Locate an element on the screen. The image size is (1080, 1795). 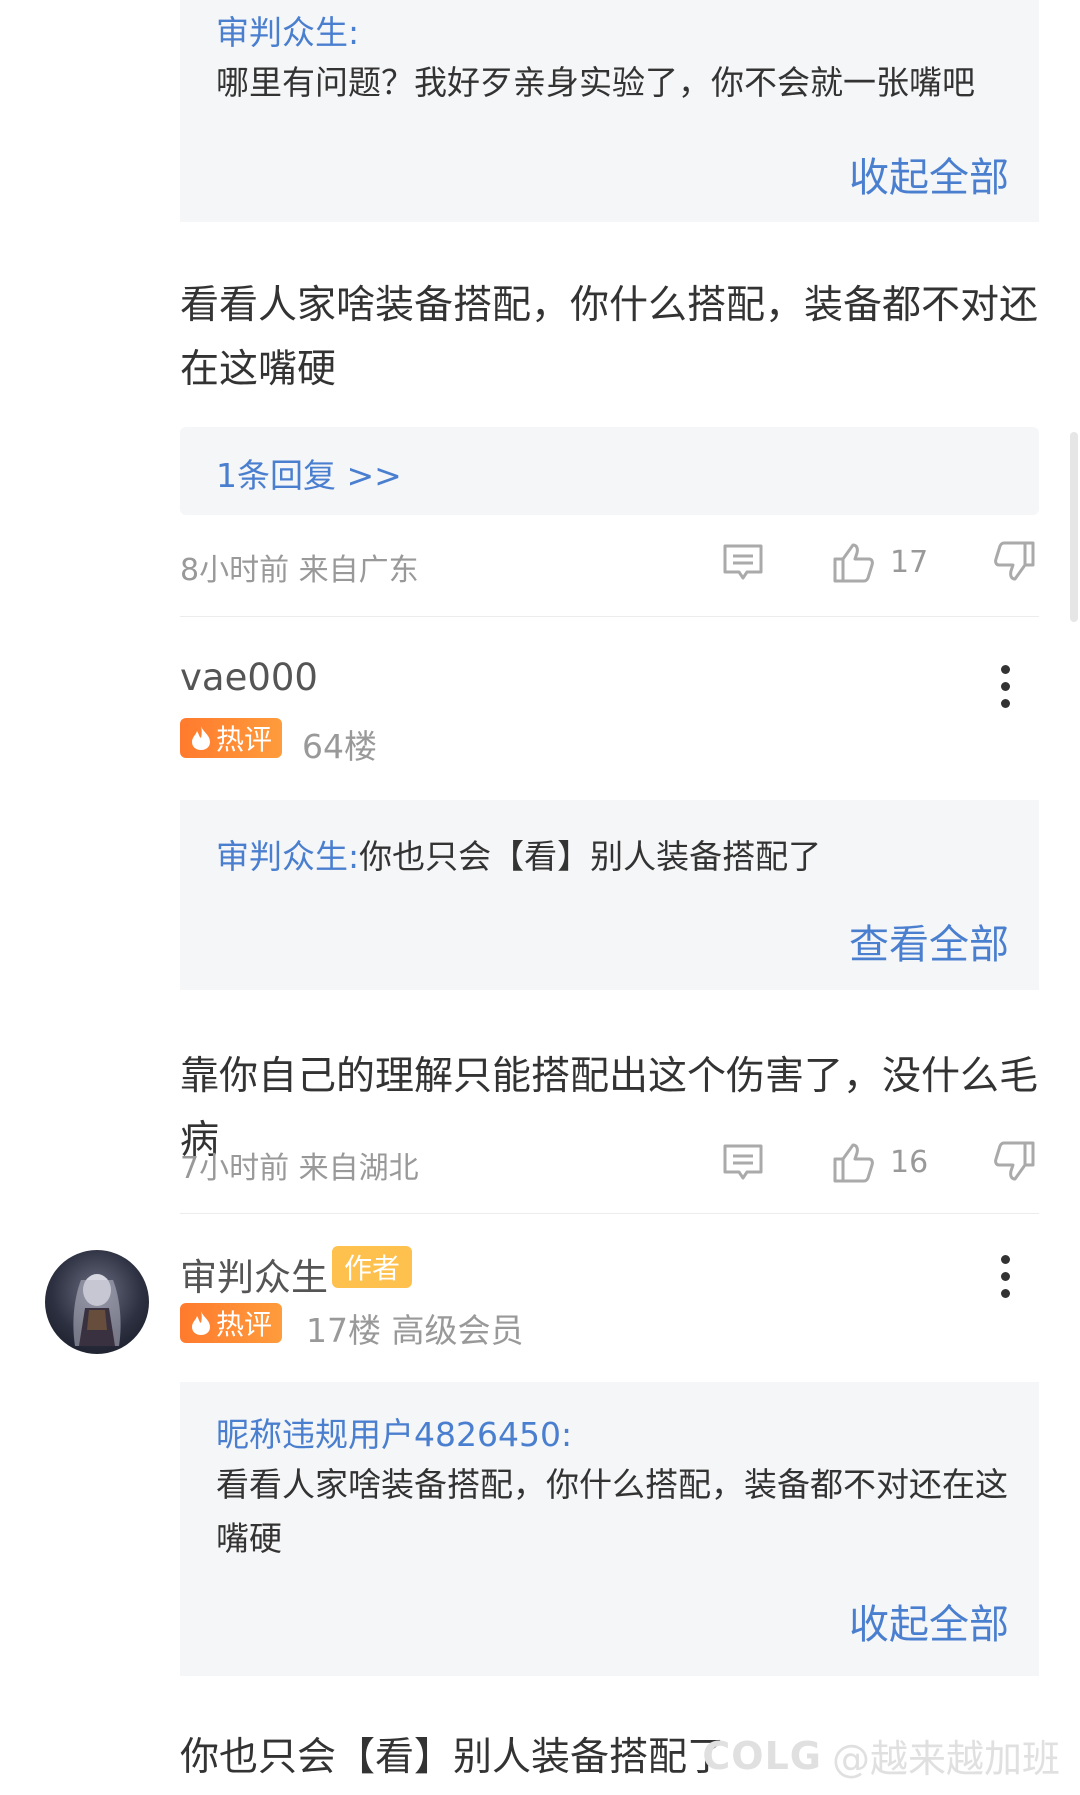
watermark: COLG @越来越加班 is located at coordinates (881, 1755).